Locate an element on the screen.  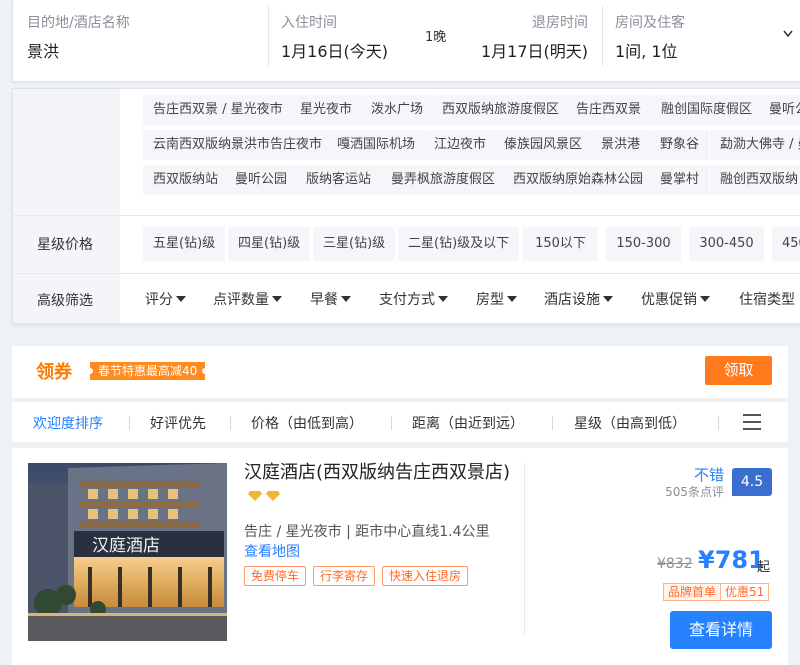
location-chip: 曼听公园 is located at coordinates (261, 180).